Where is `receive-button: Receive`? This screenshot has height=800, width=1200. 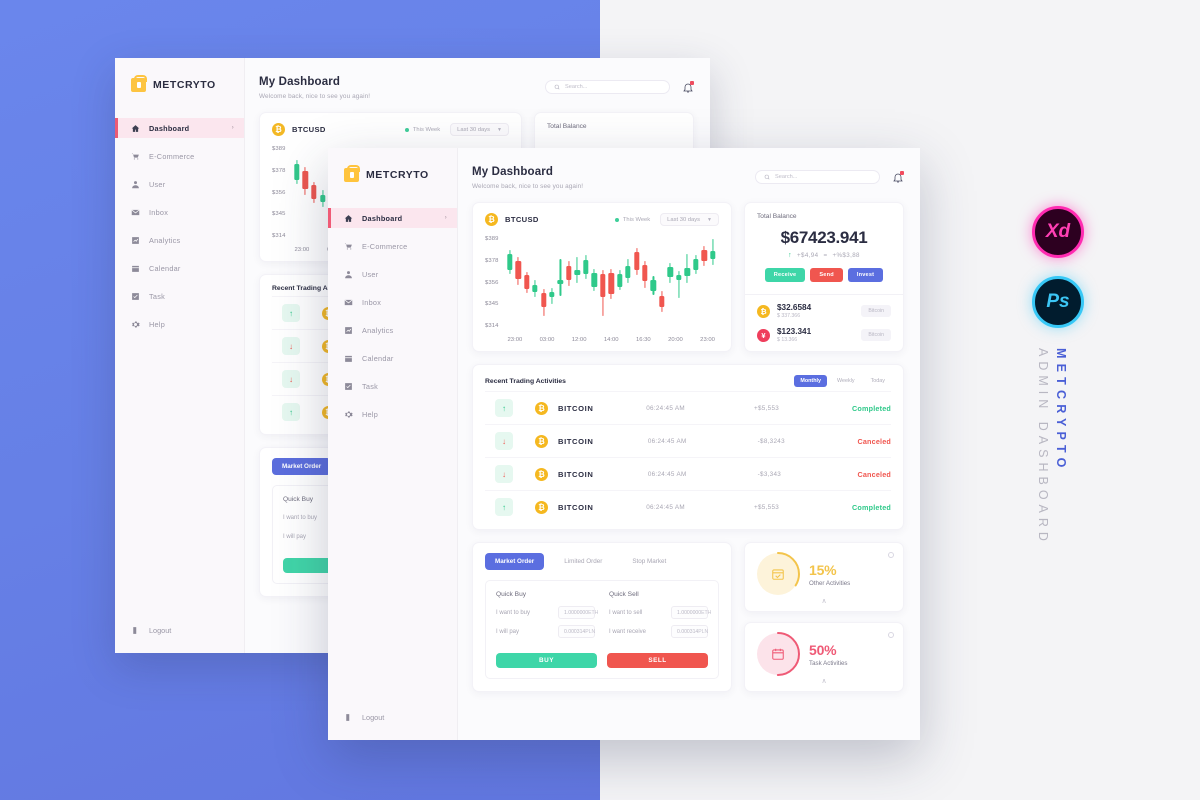 receive-button: Receive is located at coordinates (785, 275).